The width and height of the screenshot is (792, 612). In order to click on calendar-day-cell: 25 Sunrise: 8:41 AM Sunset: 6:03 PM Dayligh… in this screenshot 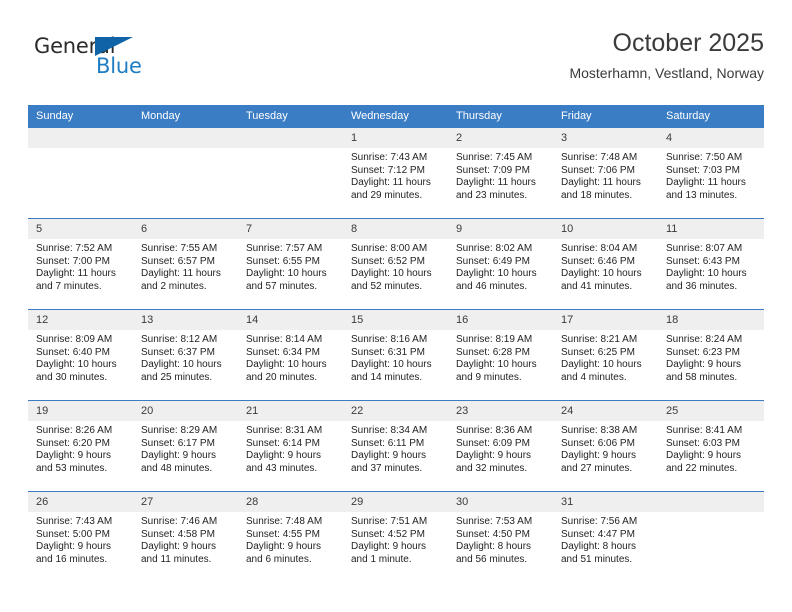, I will do `click(711, 446)`.